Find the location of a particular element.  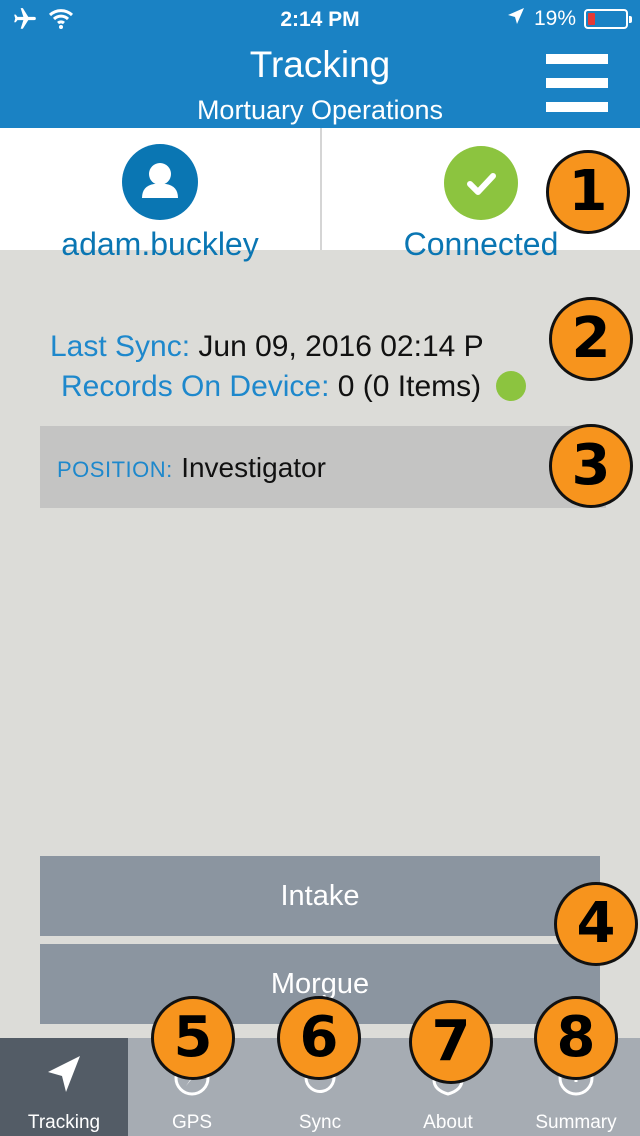

sync-status-dot is located at coordinates (510, 386).